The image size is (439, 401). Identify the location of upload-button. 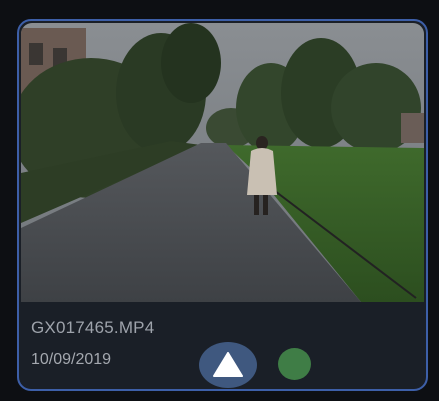
(228, 365).